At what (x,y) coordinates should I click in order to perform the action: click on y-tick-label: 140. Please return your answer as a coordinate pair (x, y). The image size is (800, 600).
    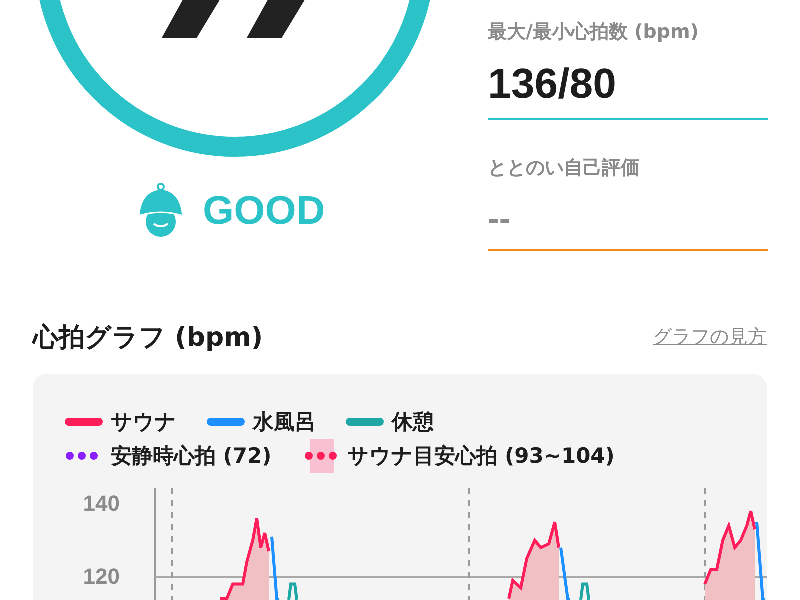
    Looking at the image, I should click on (101, 504).